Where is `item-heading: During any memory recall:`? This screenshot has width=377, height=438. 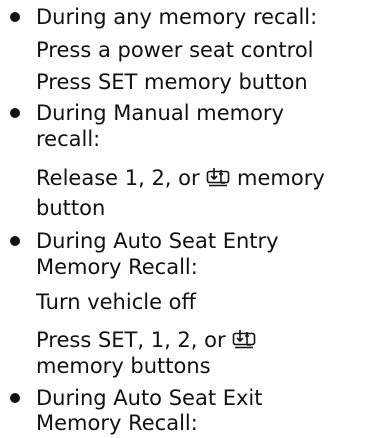 item-heading: During any memory recall: is located at coordinates (177, 17).